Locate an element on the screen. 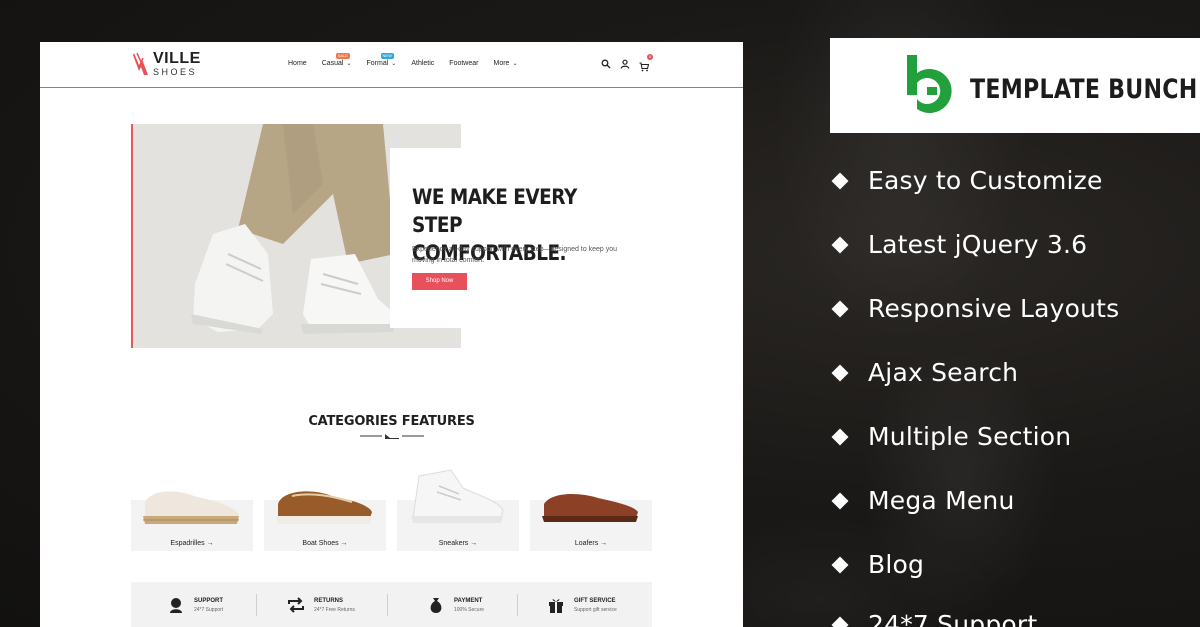 This screenshot has height=627, width=1200. category-label: Espadrilles → is located at coordinates (192, 543).